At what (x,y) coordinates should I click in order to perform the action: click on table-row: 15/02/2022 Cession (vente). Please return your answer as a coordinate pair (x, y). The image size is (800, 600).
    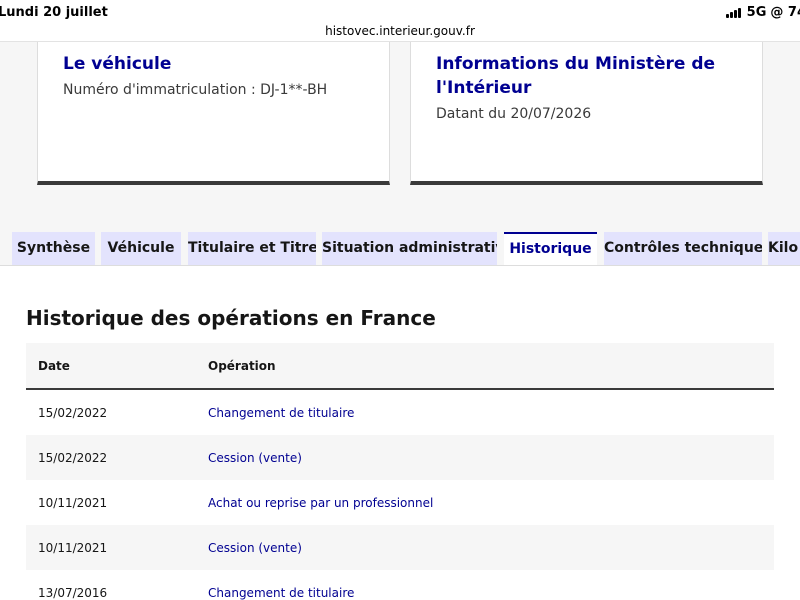
    Looking at the image, I should click on (400, 457).